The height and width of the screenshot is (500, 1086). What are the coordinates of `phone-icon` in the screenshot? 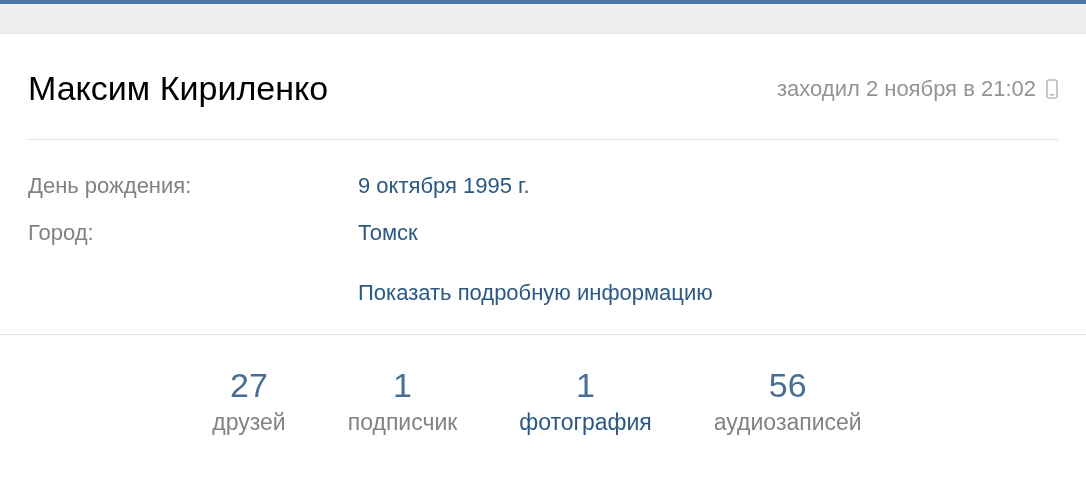 It's located at (1052, 88).